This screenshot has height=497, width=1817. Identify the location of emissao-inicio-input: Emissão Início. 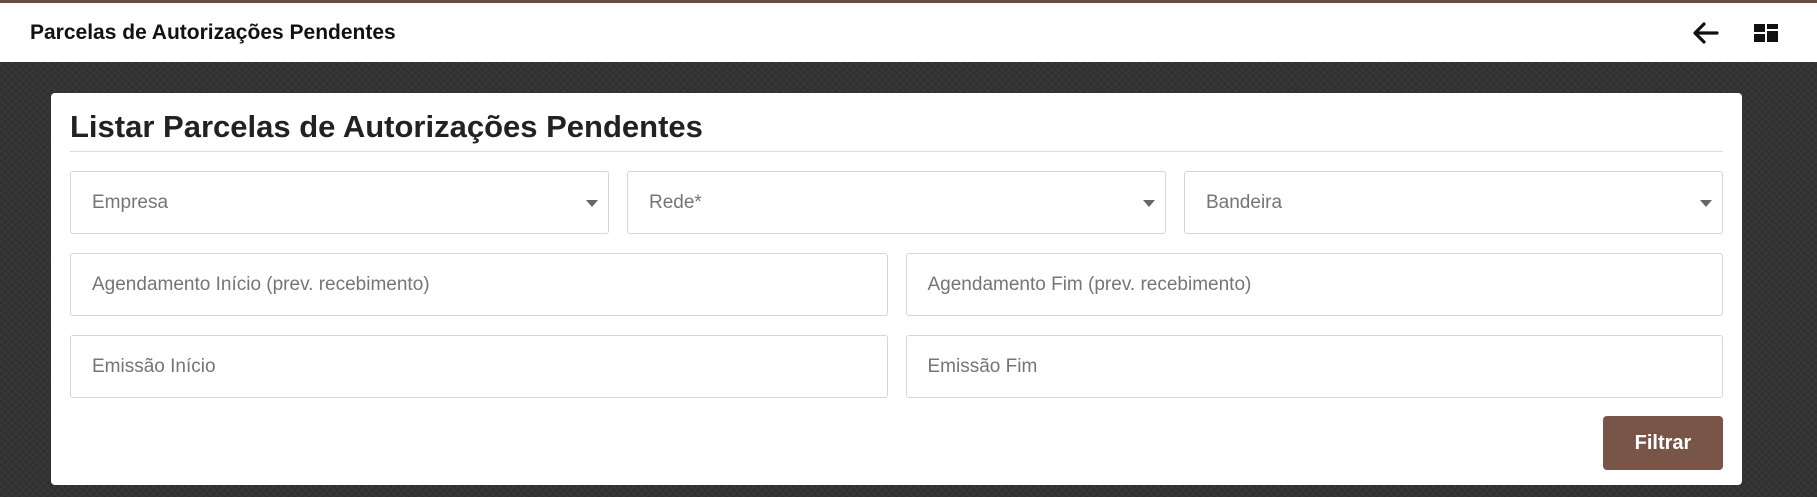
(479, 366).